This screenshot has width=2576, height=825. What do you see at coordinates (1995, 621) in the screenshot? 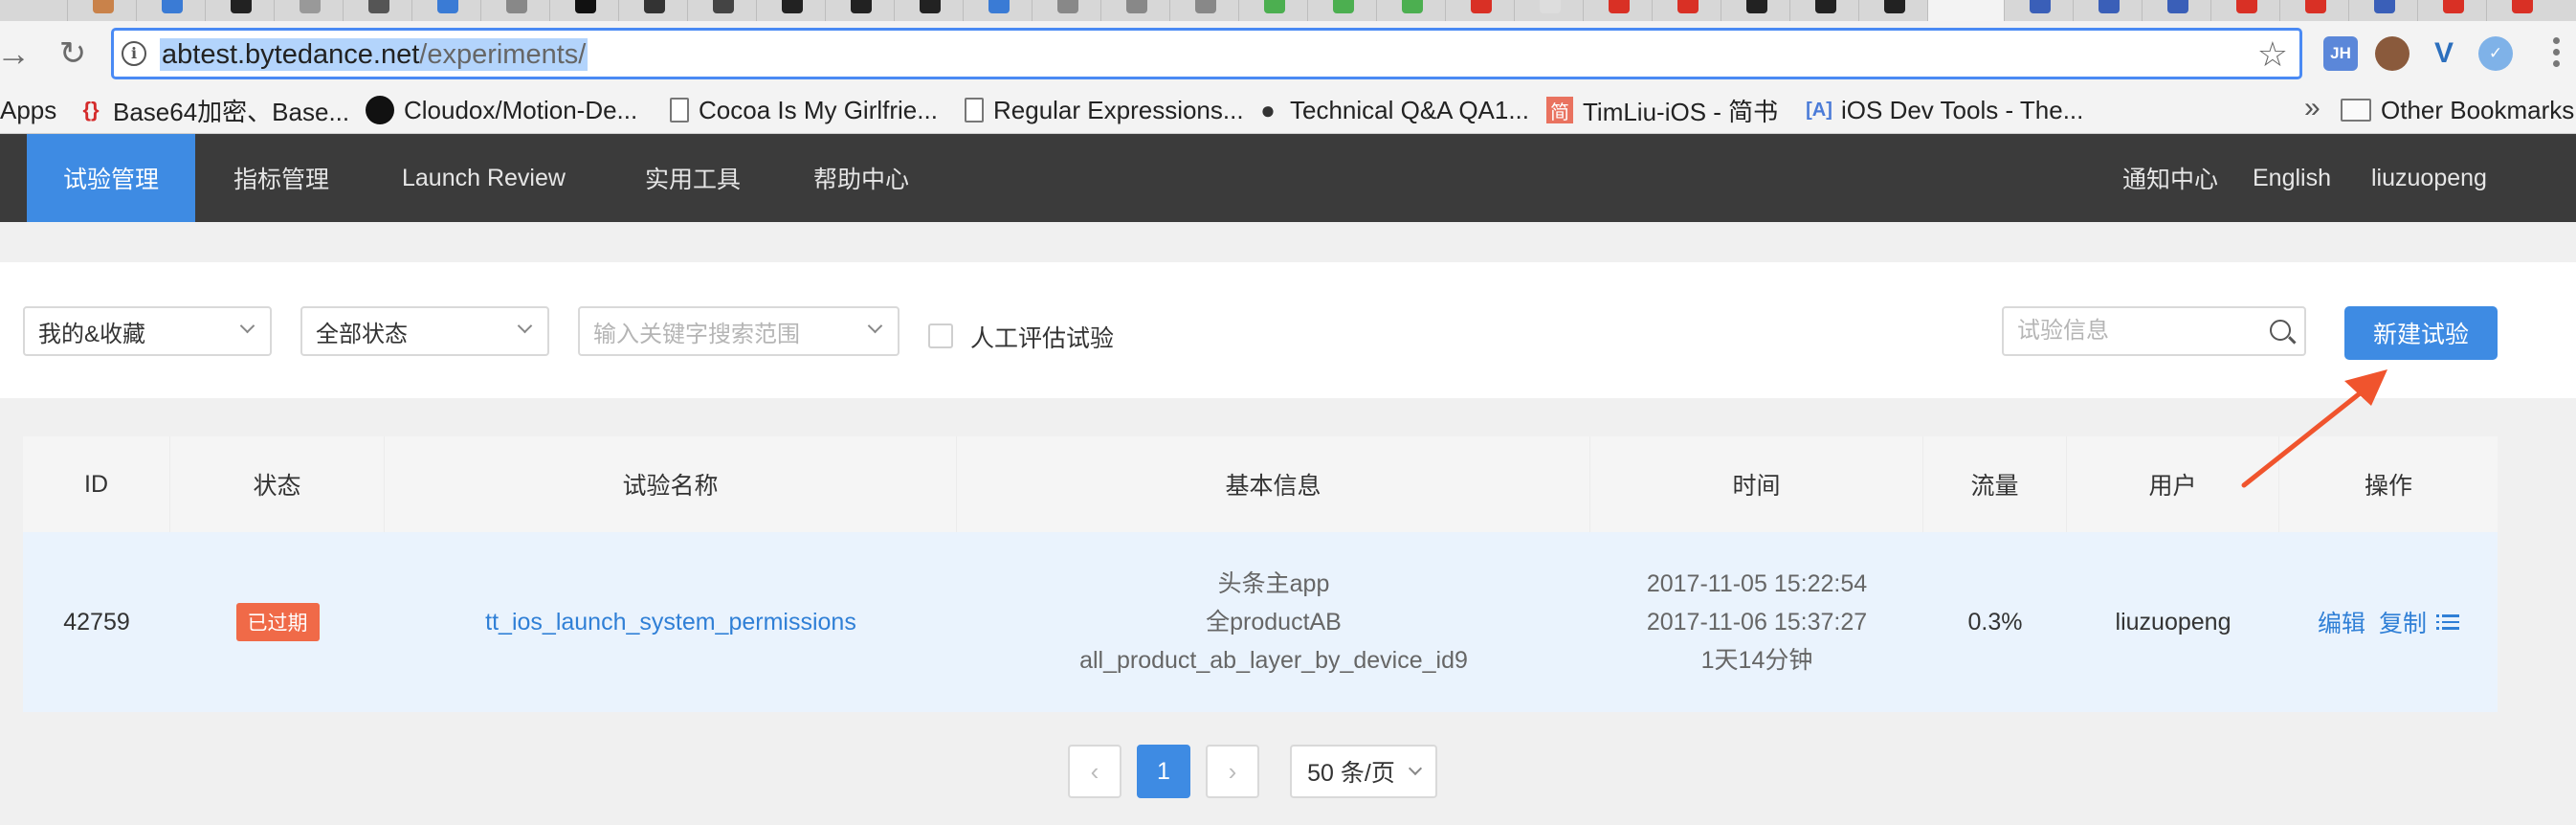
I see `cell-traffic: 0.3%` at bounding box center [1995, 621].